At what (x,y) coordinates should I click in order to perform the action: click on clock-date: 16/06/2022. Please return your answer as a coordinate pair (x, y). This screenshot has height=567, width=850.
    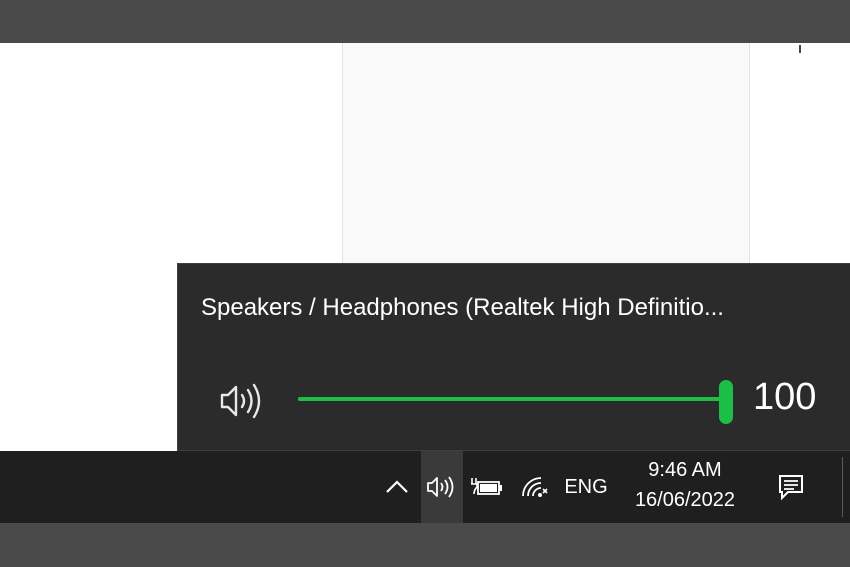
    Looking at the image, I should click on (685, 500).